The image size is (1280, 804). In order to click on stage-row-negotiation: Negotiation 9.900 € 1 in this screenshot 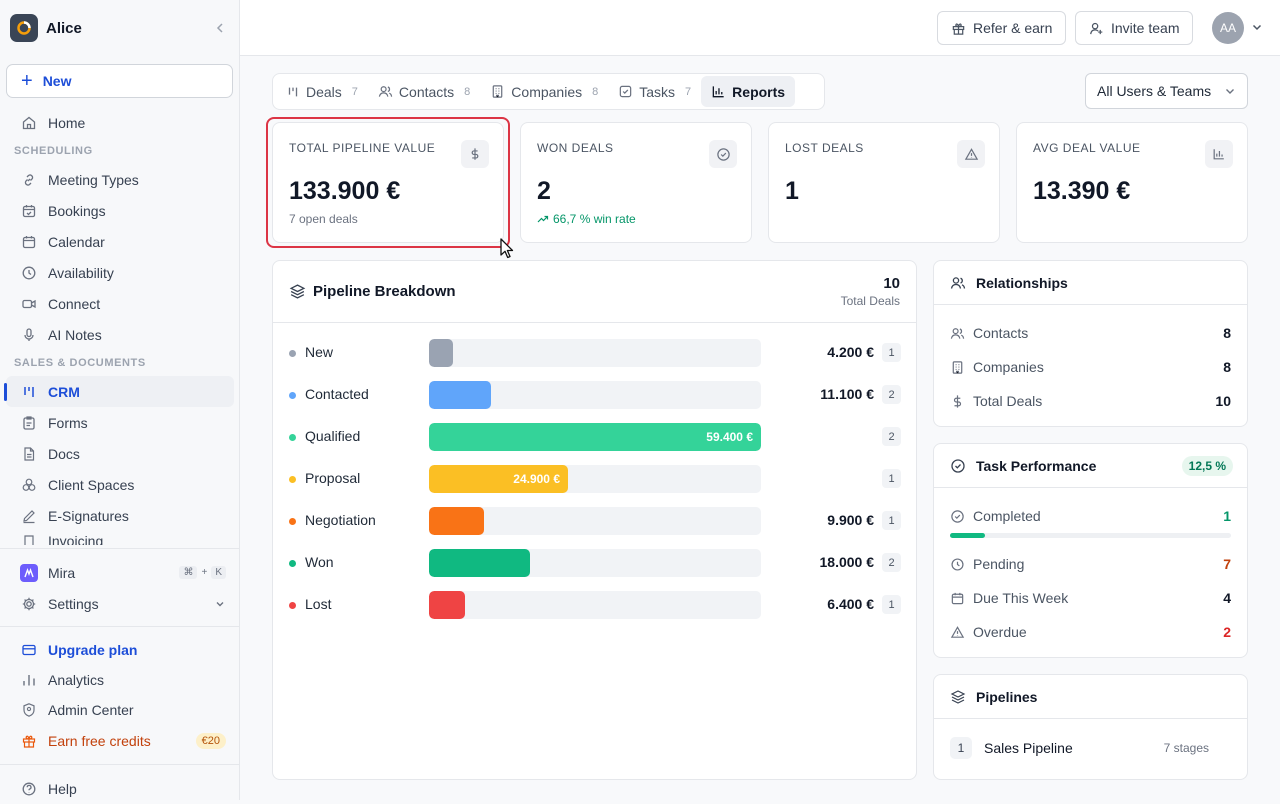, I will do `click(595, 521)`.